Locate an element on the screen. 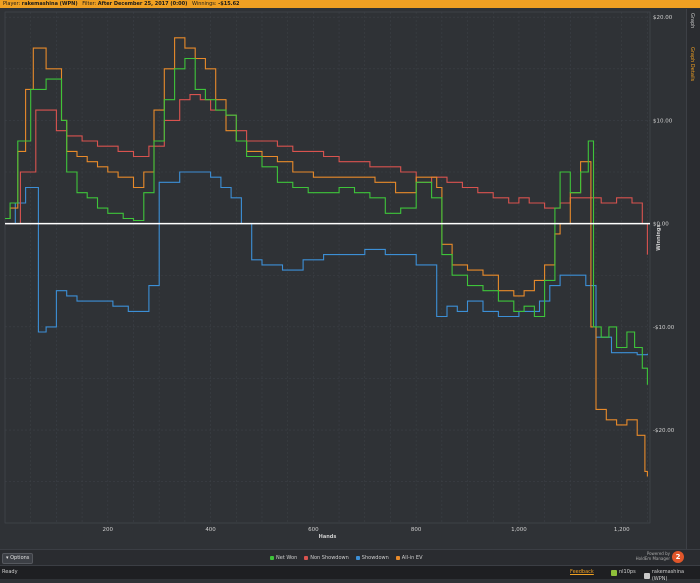 The height and width of the screenshot is (583, 700). x-tick-label: 1,000 is located at coordinates (519, 530).